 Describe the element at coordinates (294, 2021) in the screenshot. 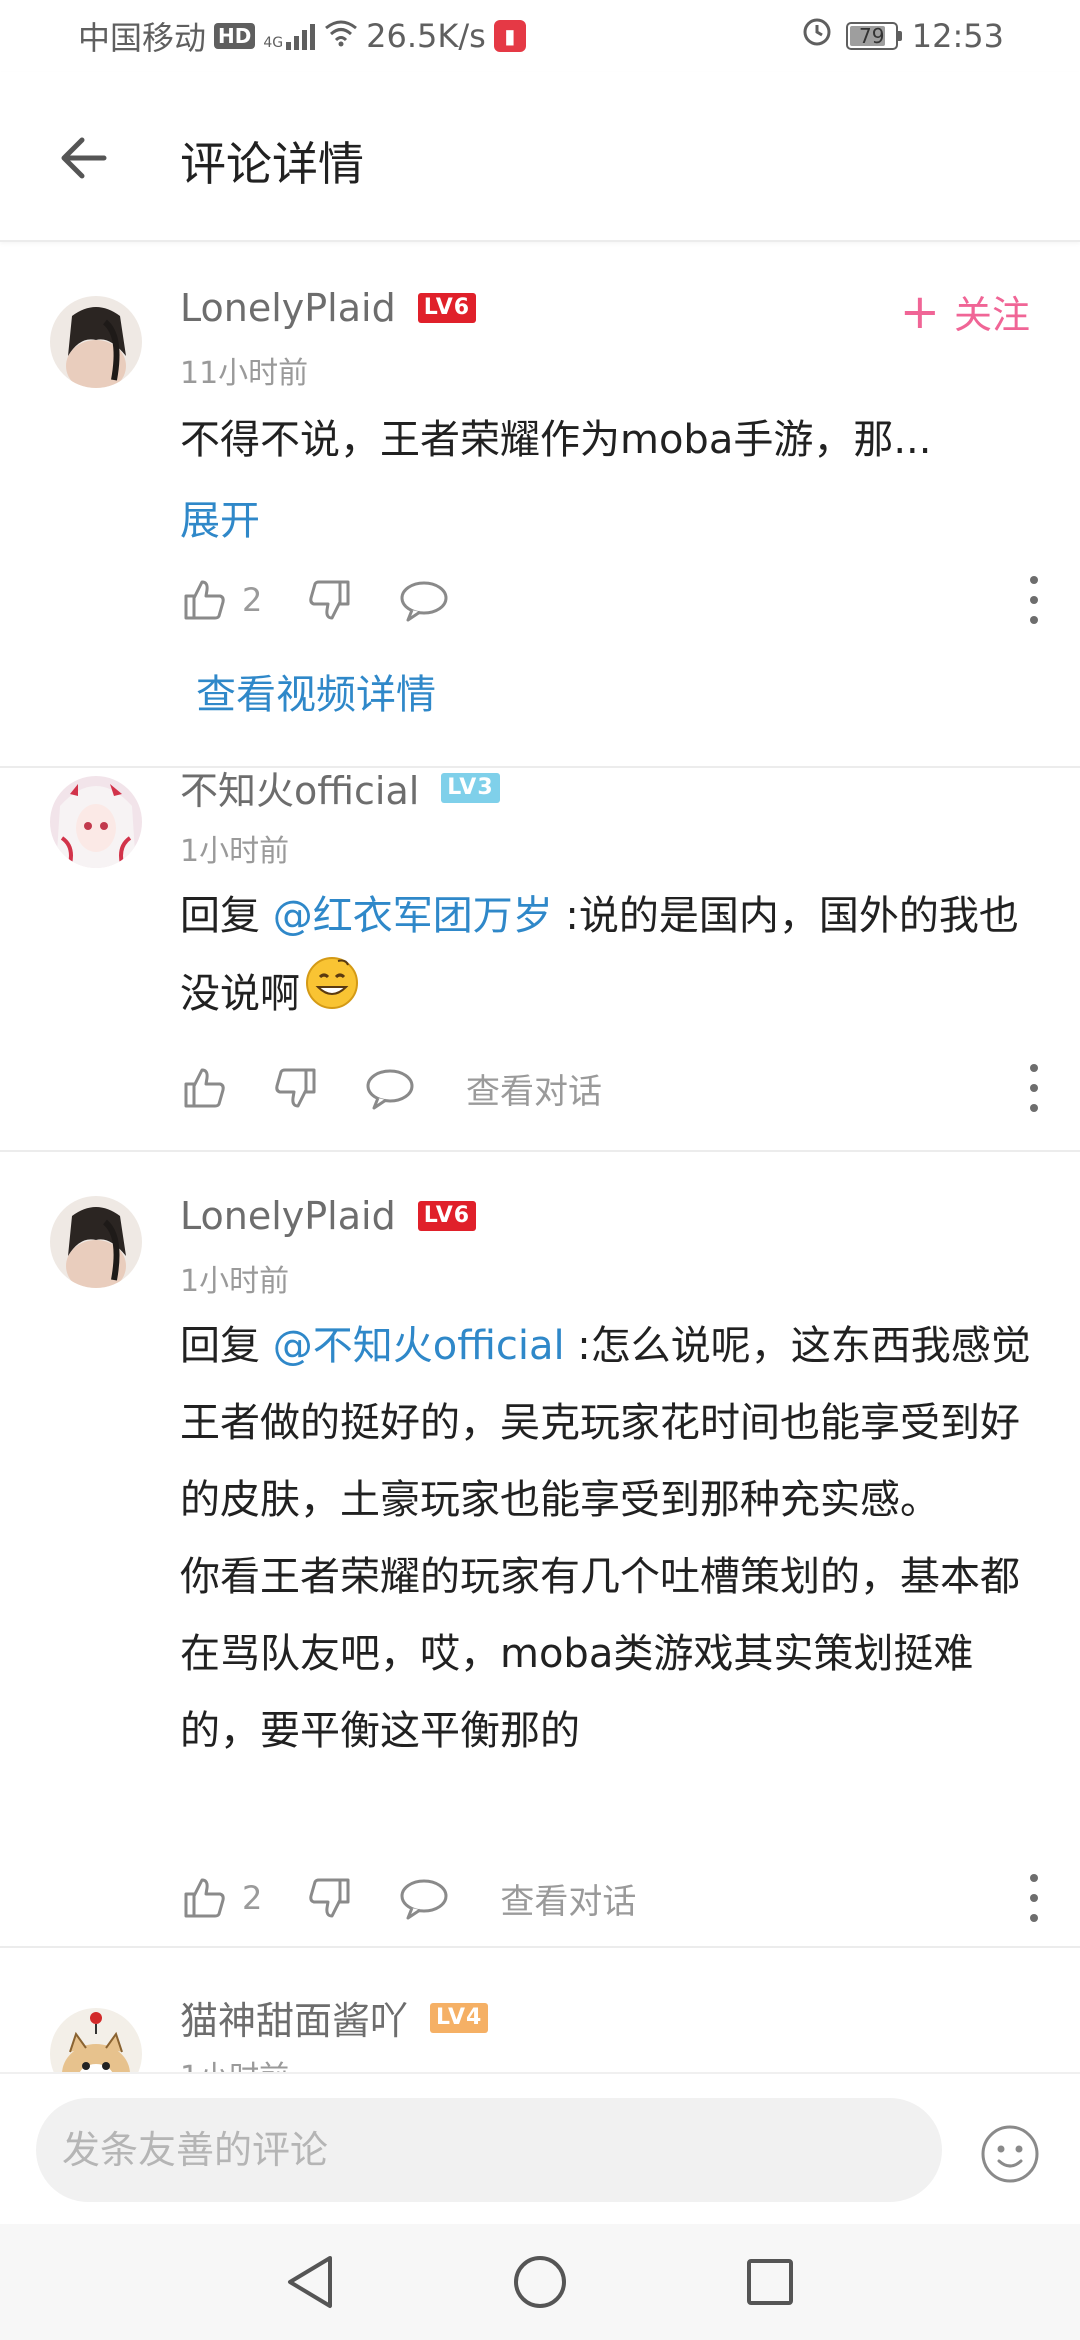

I see `username-text: 猫神甜面酱吖` at that location.